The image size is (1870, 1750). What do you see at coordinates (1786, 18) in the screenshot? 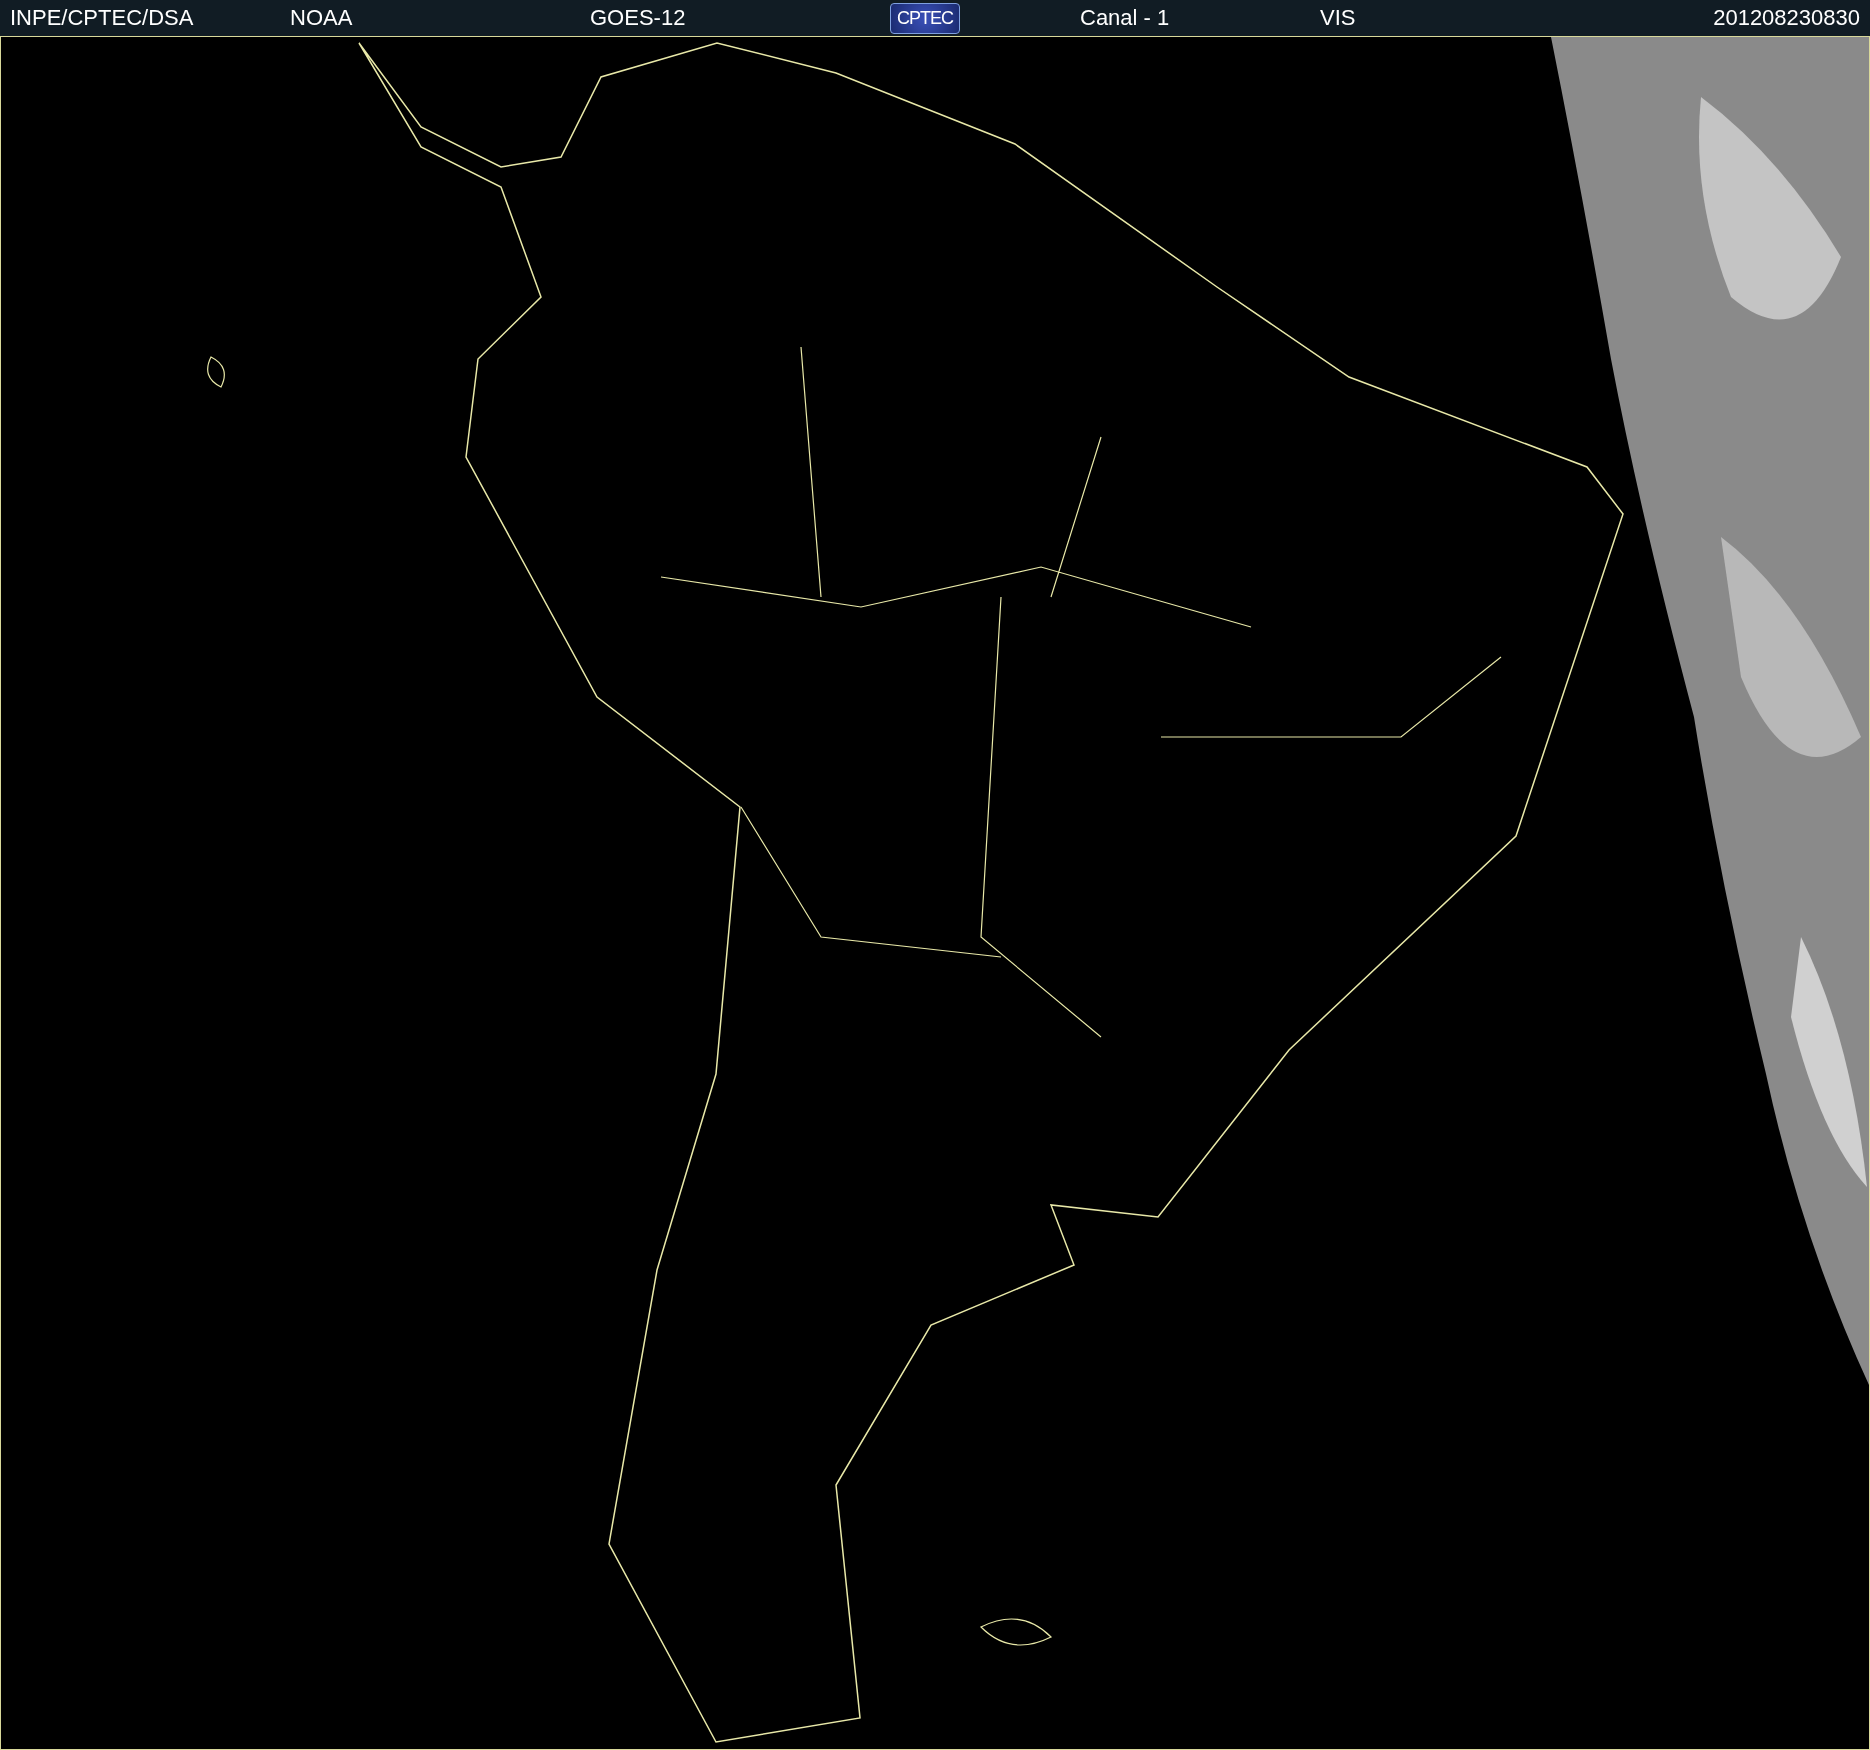
I see `header-label: 201208230830` at bounding box center [1786, 18].